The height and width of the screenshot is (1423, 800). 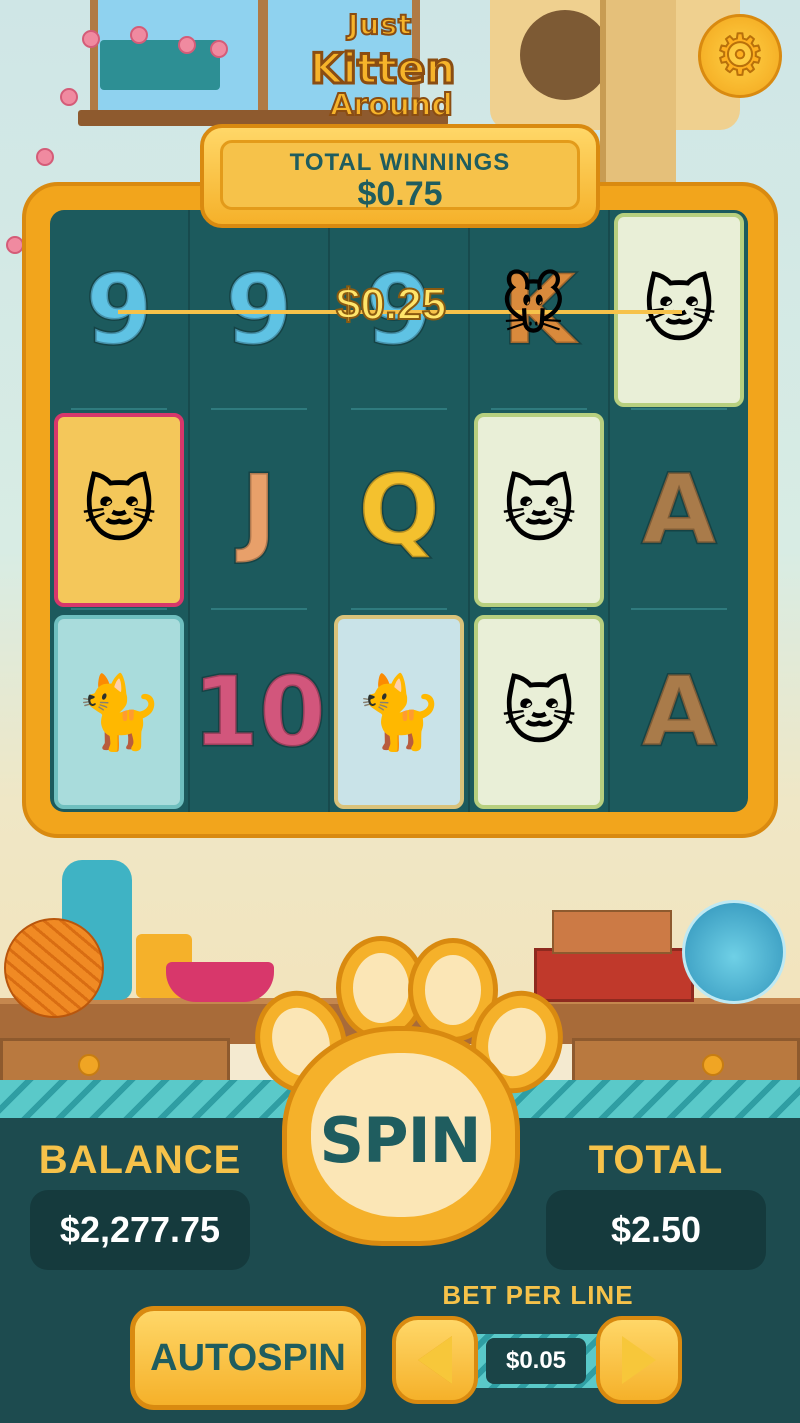 I want to click on increase-bet-button, so click(x=639, y=1360).